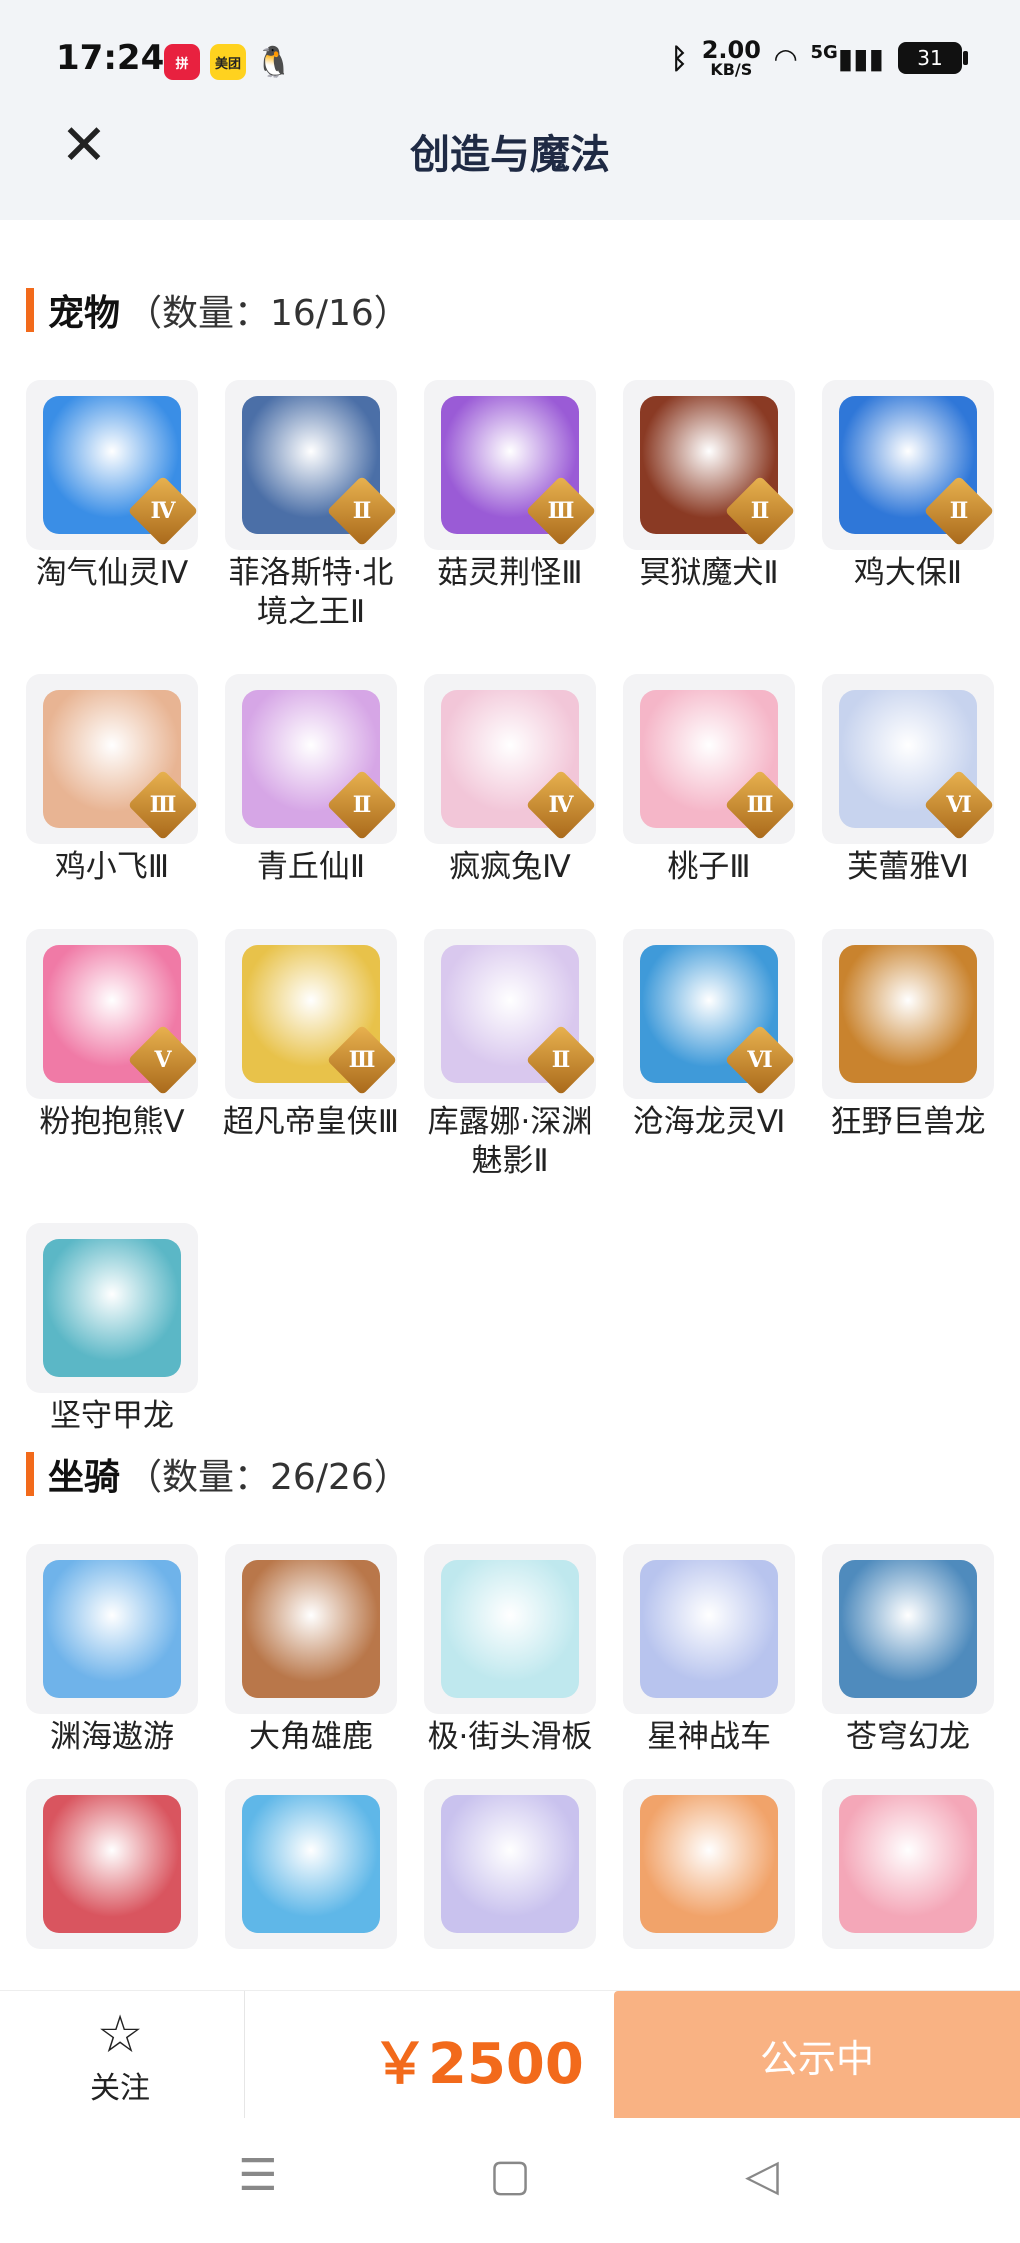 The image size is (1020, 2243). I want to click on follow-button: ☆ 关注, so click(120, 2058).